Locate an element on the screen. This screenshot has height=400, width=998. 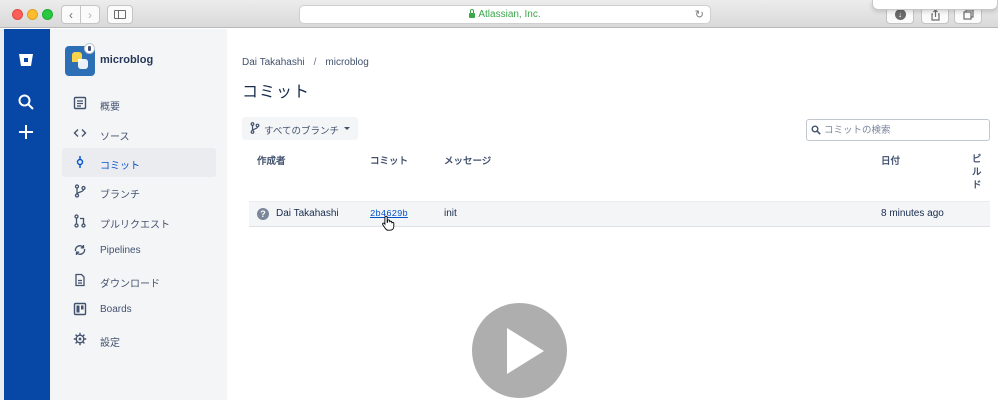
sidebar-item-label: 設定 is located at coordinates (110, 343).